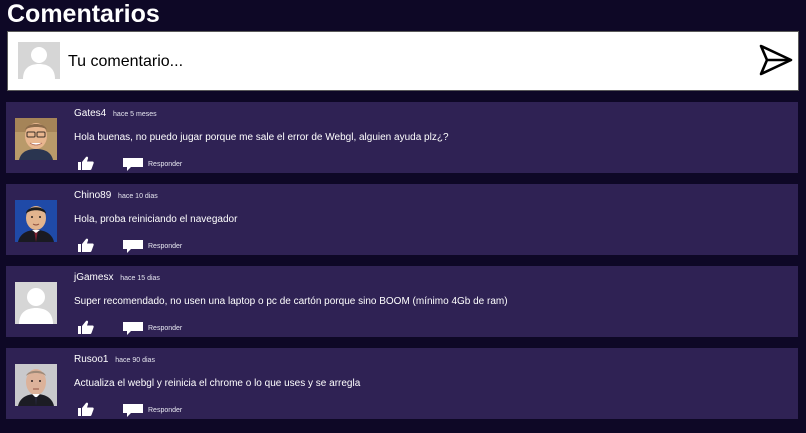 The height and width of the screenshot is (433, 806). Describe the element at coordinates (138, 196) in the screenshot. I see `comment-time: hace 10 dias` at that location.